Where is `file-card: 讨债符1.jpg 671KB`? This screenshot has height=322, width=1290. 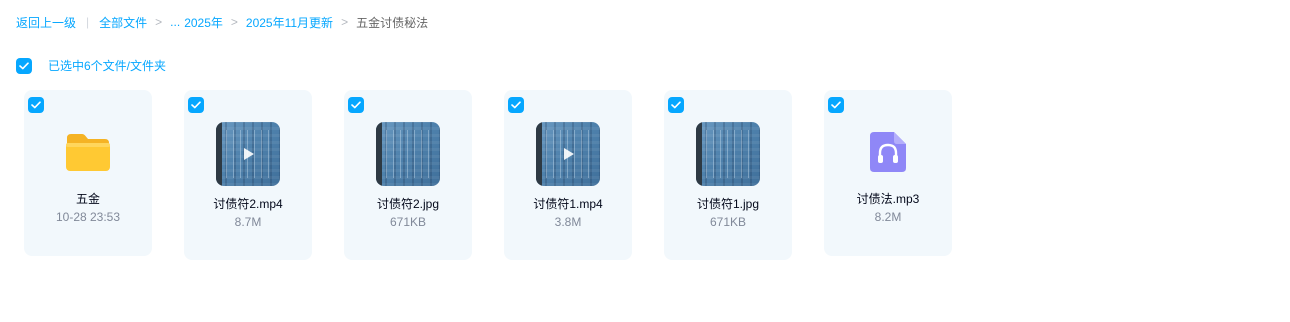
file-card: 讨债符1.jpg 671KB is located at coordinates (728, 175).